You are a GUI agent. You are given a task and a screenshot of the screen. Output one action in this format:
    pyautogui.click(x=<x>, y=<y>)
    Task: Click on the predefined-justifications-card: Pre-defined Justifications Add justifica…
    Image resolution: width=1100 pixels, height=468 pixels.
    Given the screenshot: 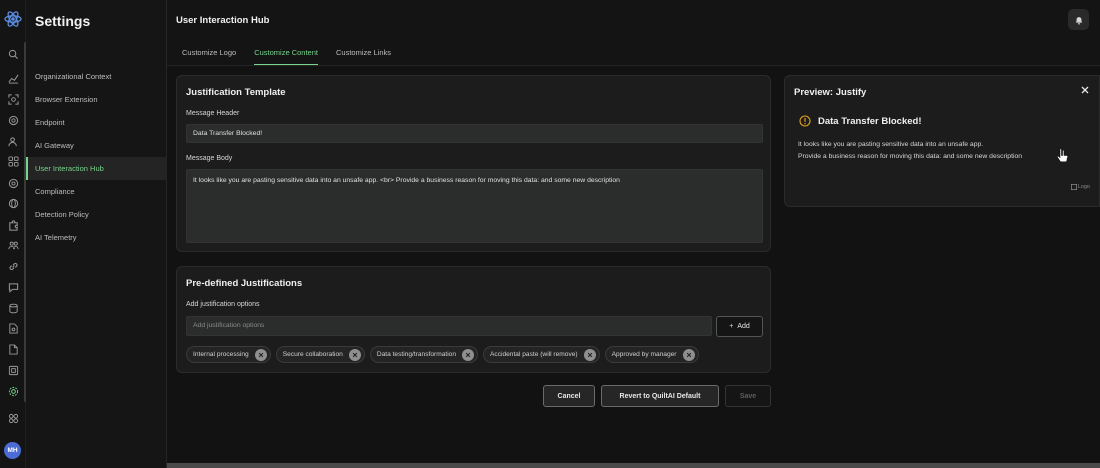 What is the action you would take?
    pyautogui.click(x=473, y=319)
    